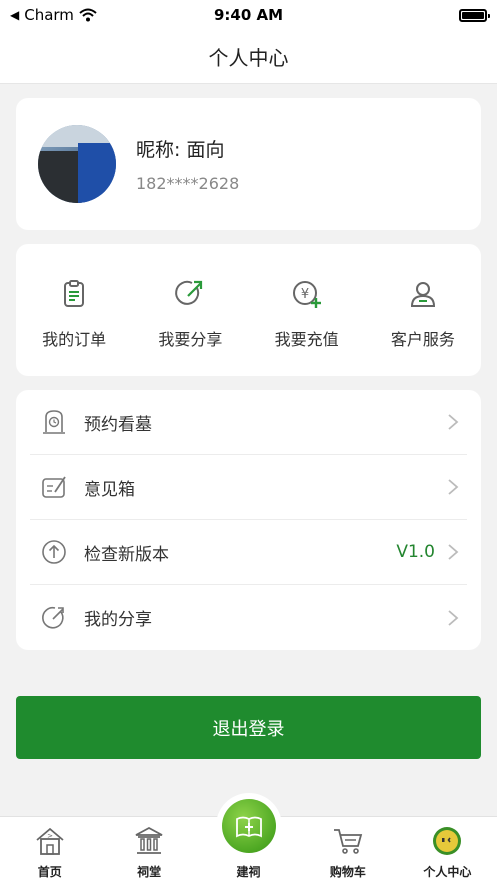 The height and width of the screenshot is (883, 497). What do you see at coordinates (248, 164) in the screenshot?
I see `profile-card: 昵称: 面向 182****2628` at bounding box center [248, 164].